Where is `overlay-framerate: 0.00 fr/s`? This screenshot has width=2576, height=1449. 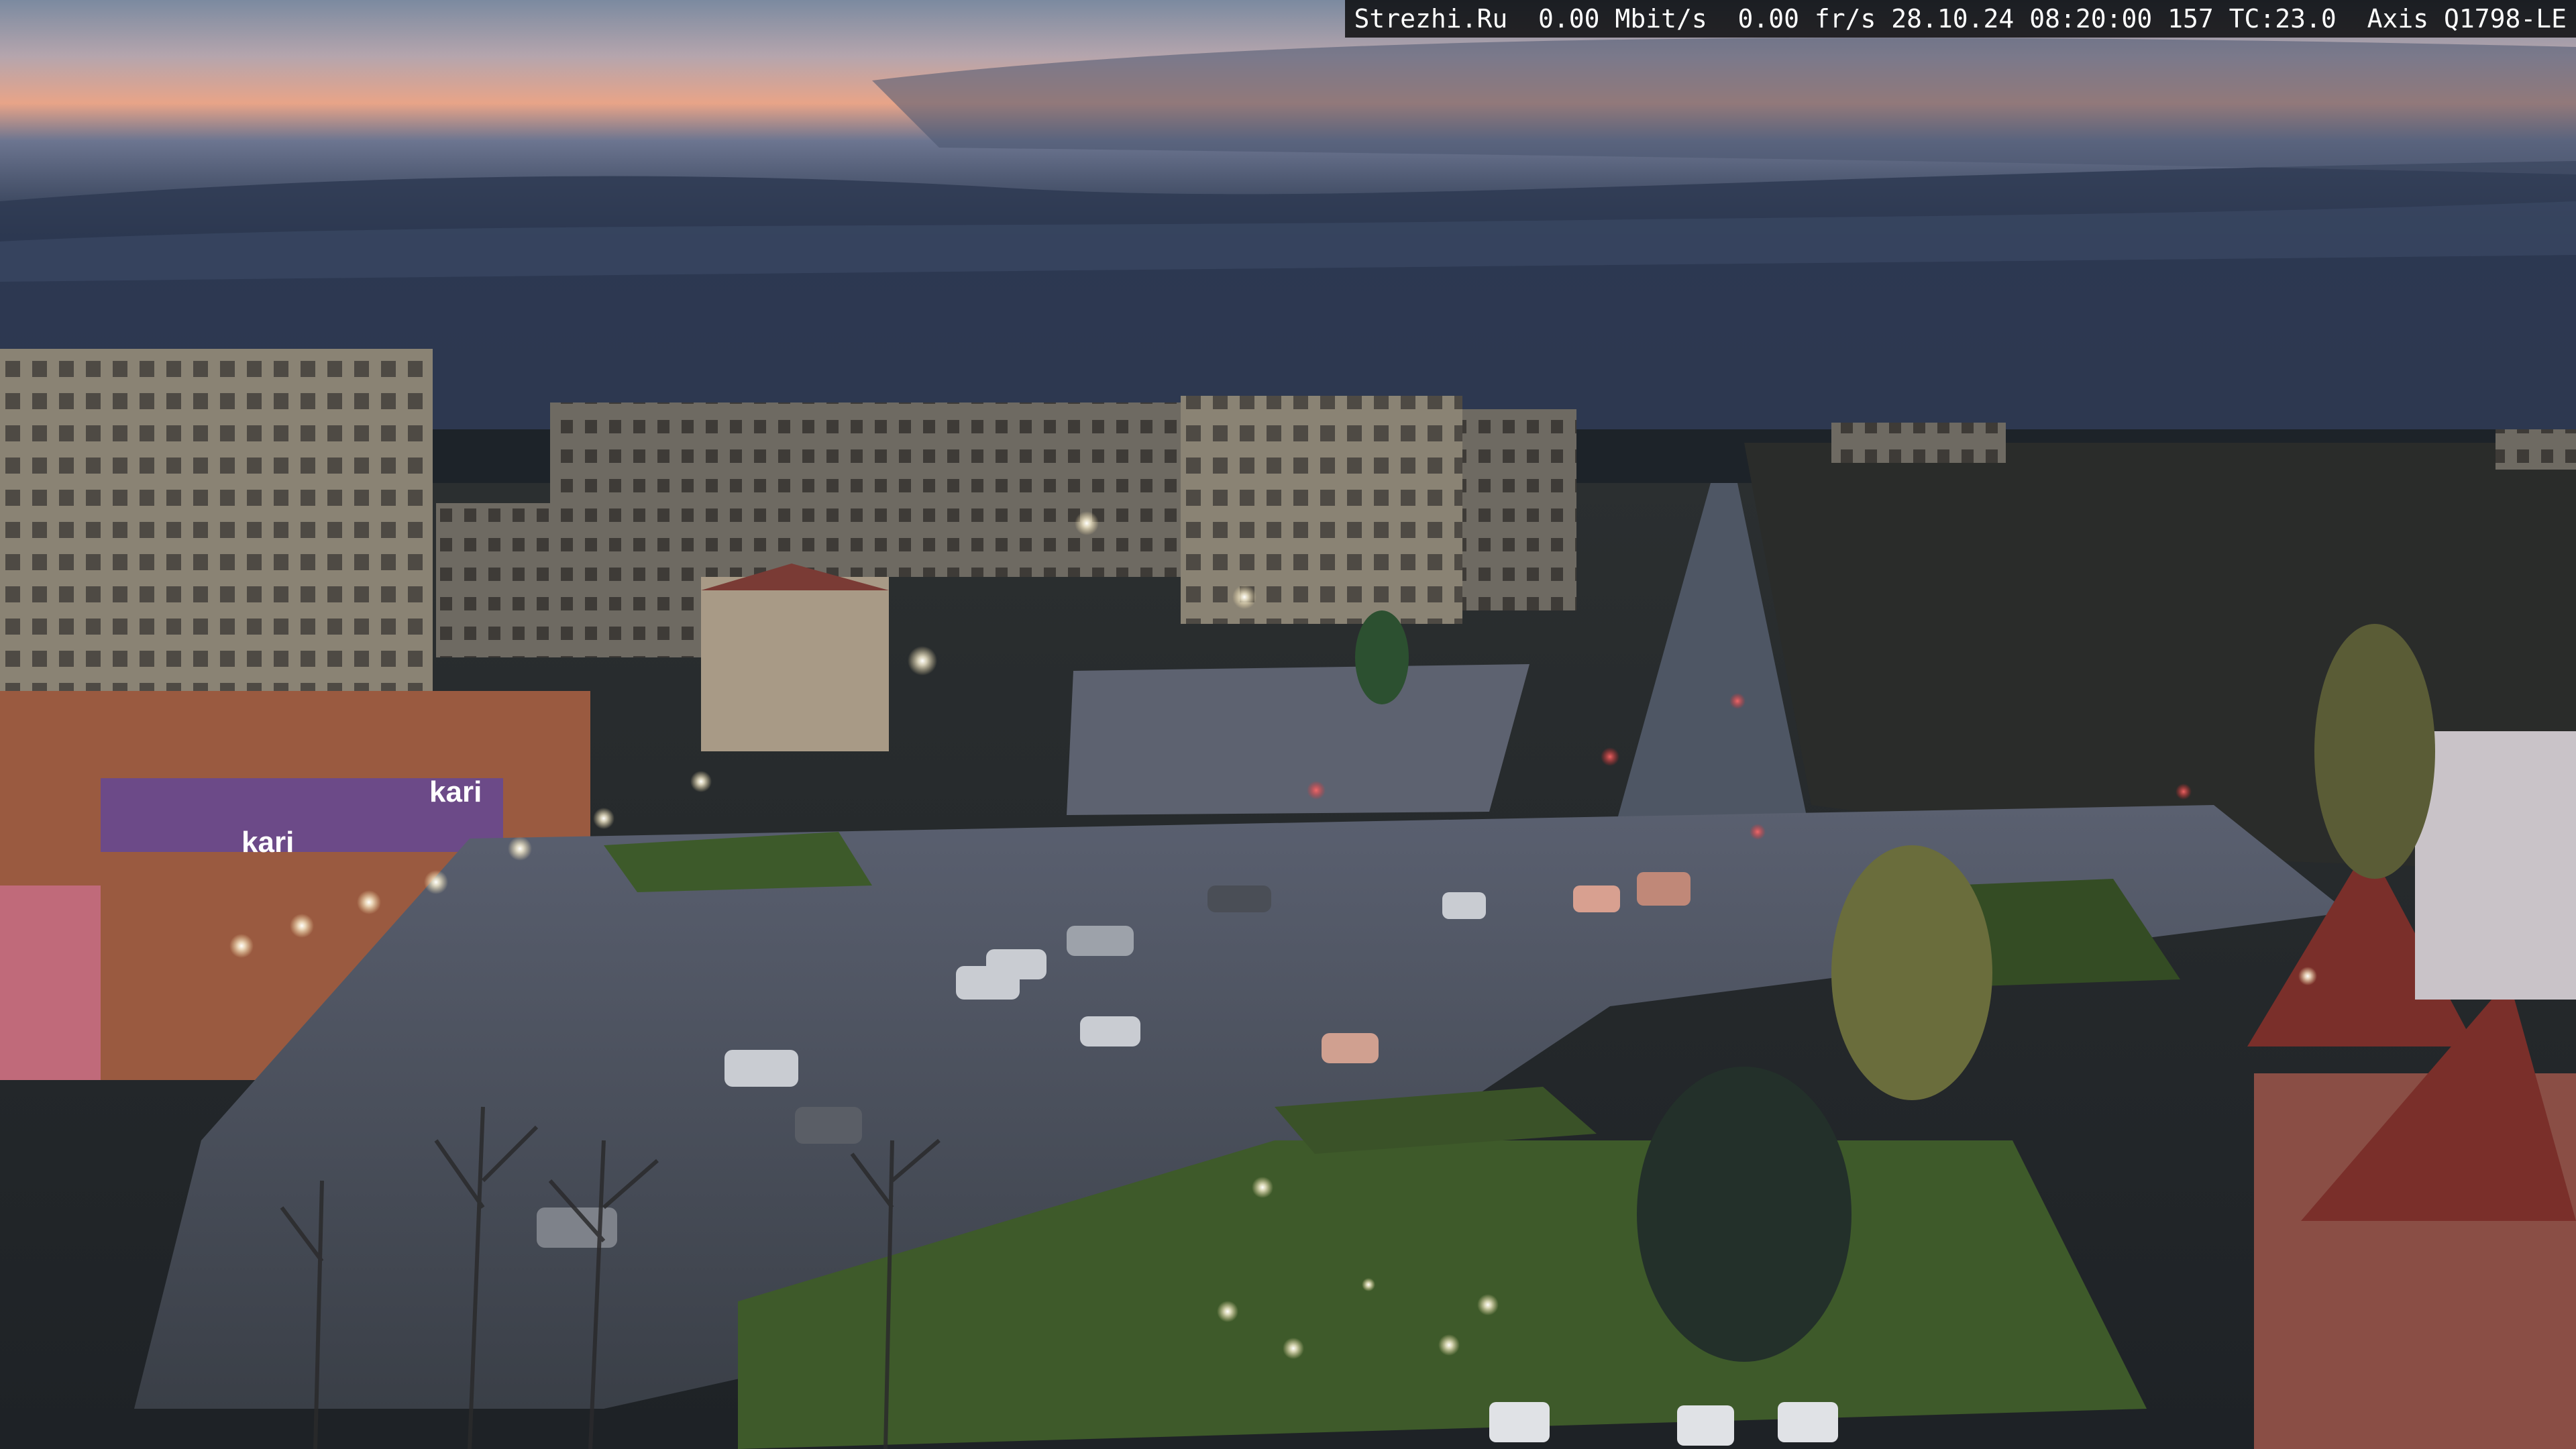 overlay-framerate: 0.00 fr/s is located at coordinates (1806, 19).